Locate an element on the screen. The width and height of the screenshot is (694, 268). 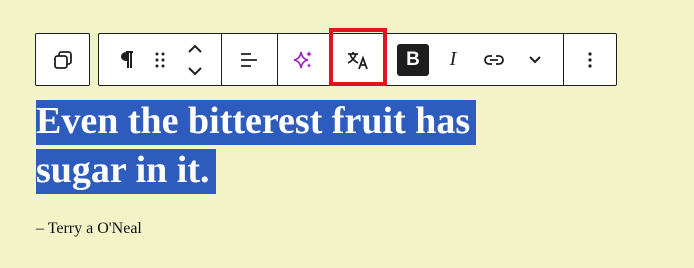
drag-handle is located at coordinates (160, 59).